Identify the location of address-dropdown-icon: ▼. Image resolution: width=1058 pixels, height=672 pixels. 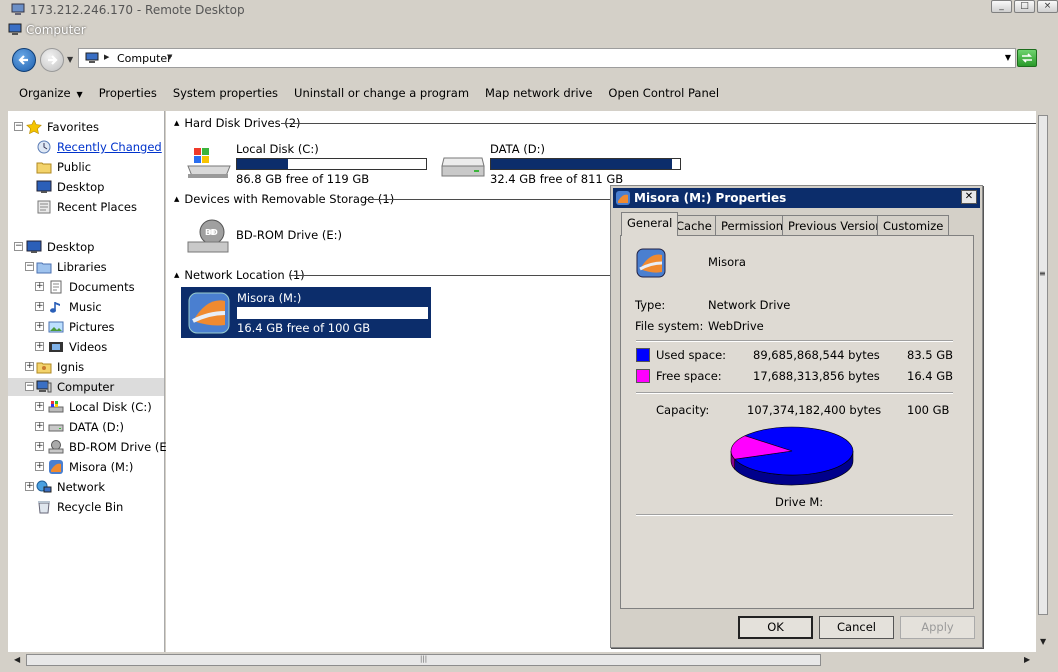
(1008, 57).